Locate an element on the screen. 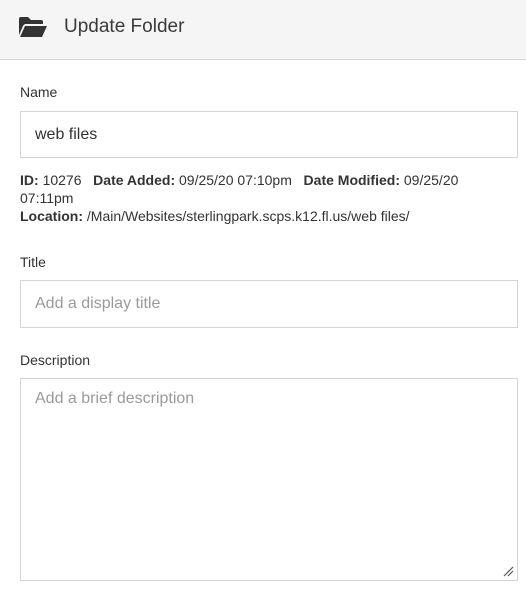 The width and height of the screenshot is (526, 590). date-modified-label: Date Modified: is located at coordinates (351, 180).